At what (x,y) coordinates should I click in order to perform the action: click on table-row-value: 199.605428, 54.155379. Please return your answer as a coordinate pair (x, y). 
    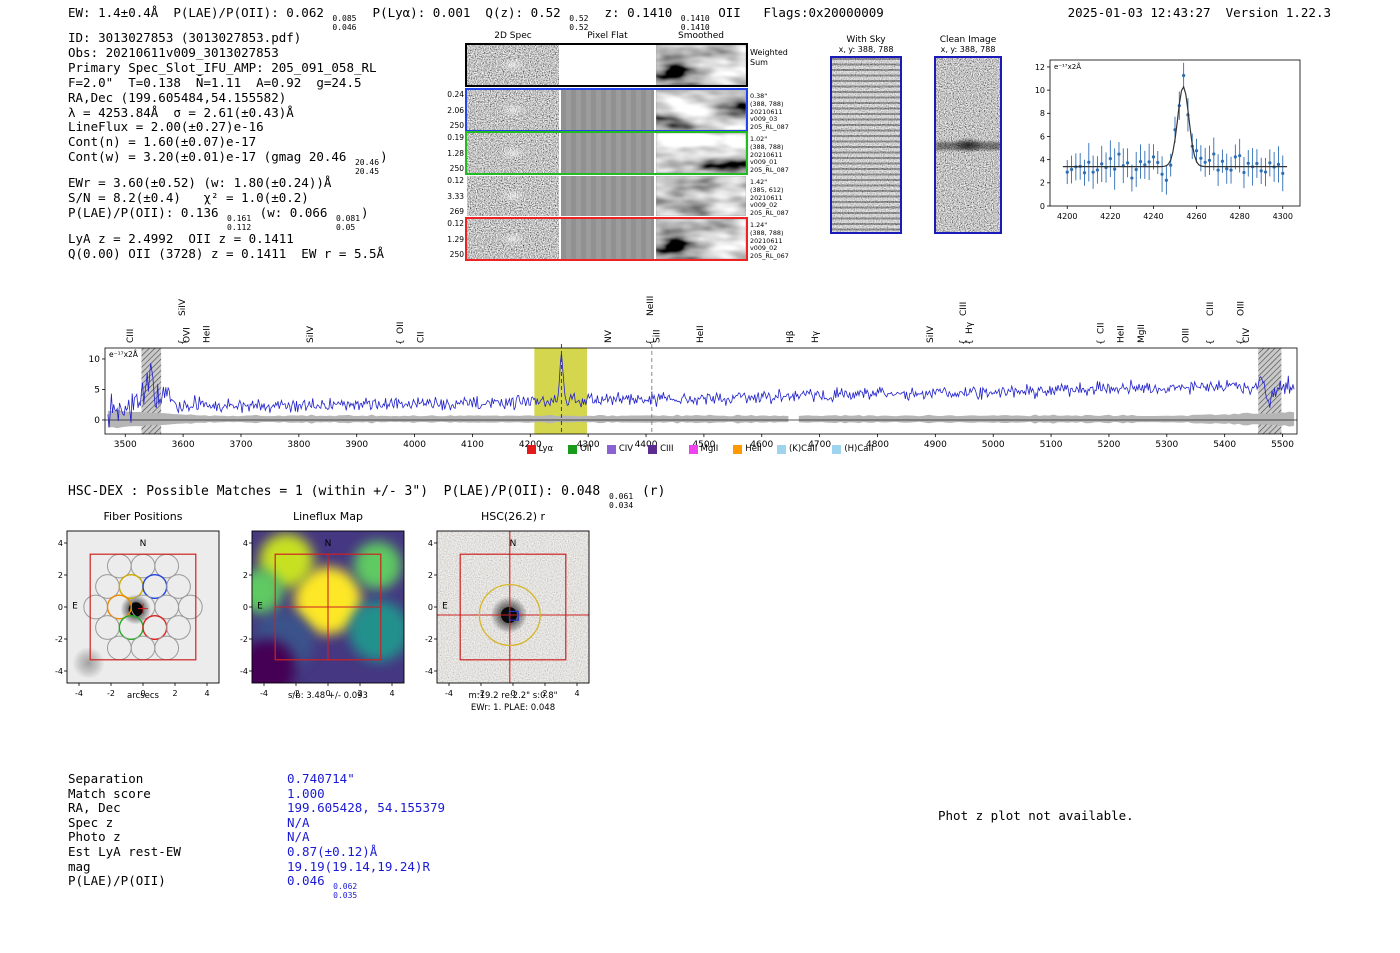
    Looking at the image, I should click on (366, 808).